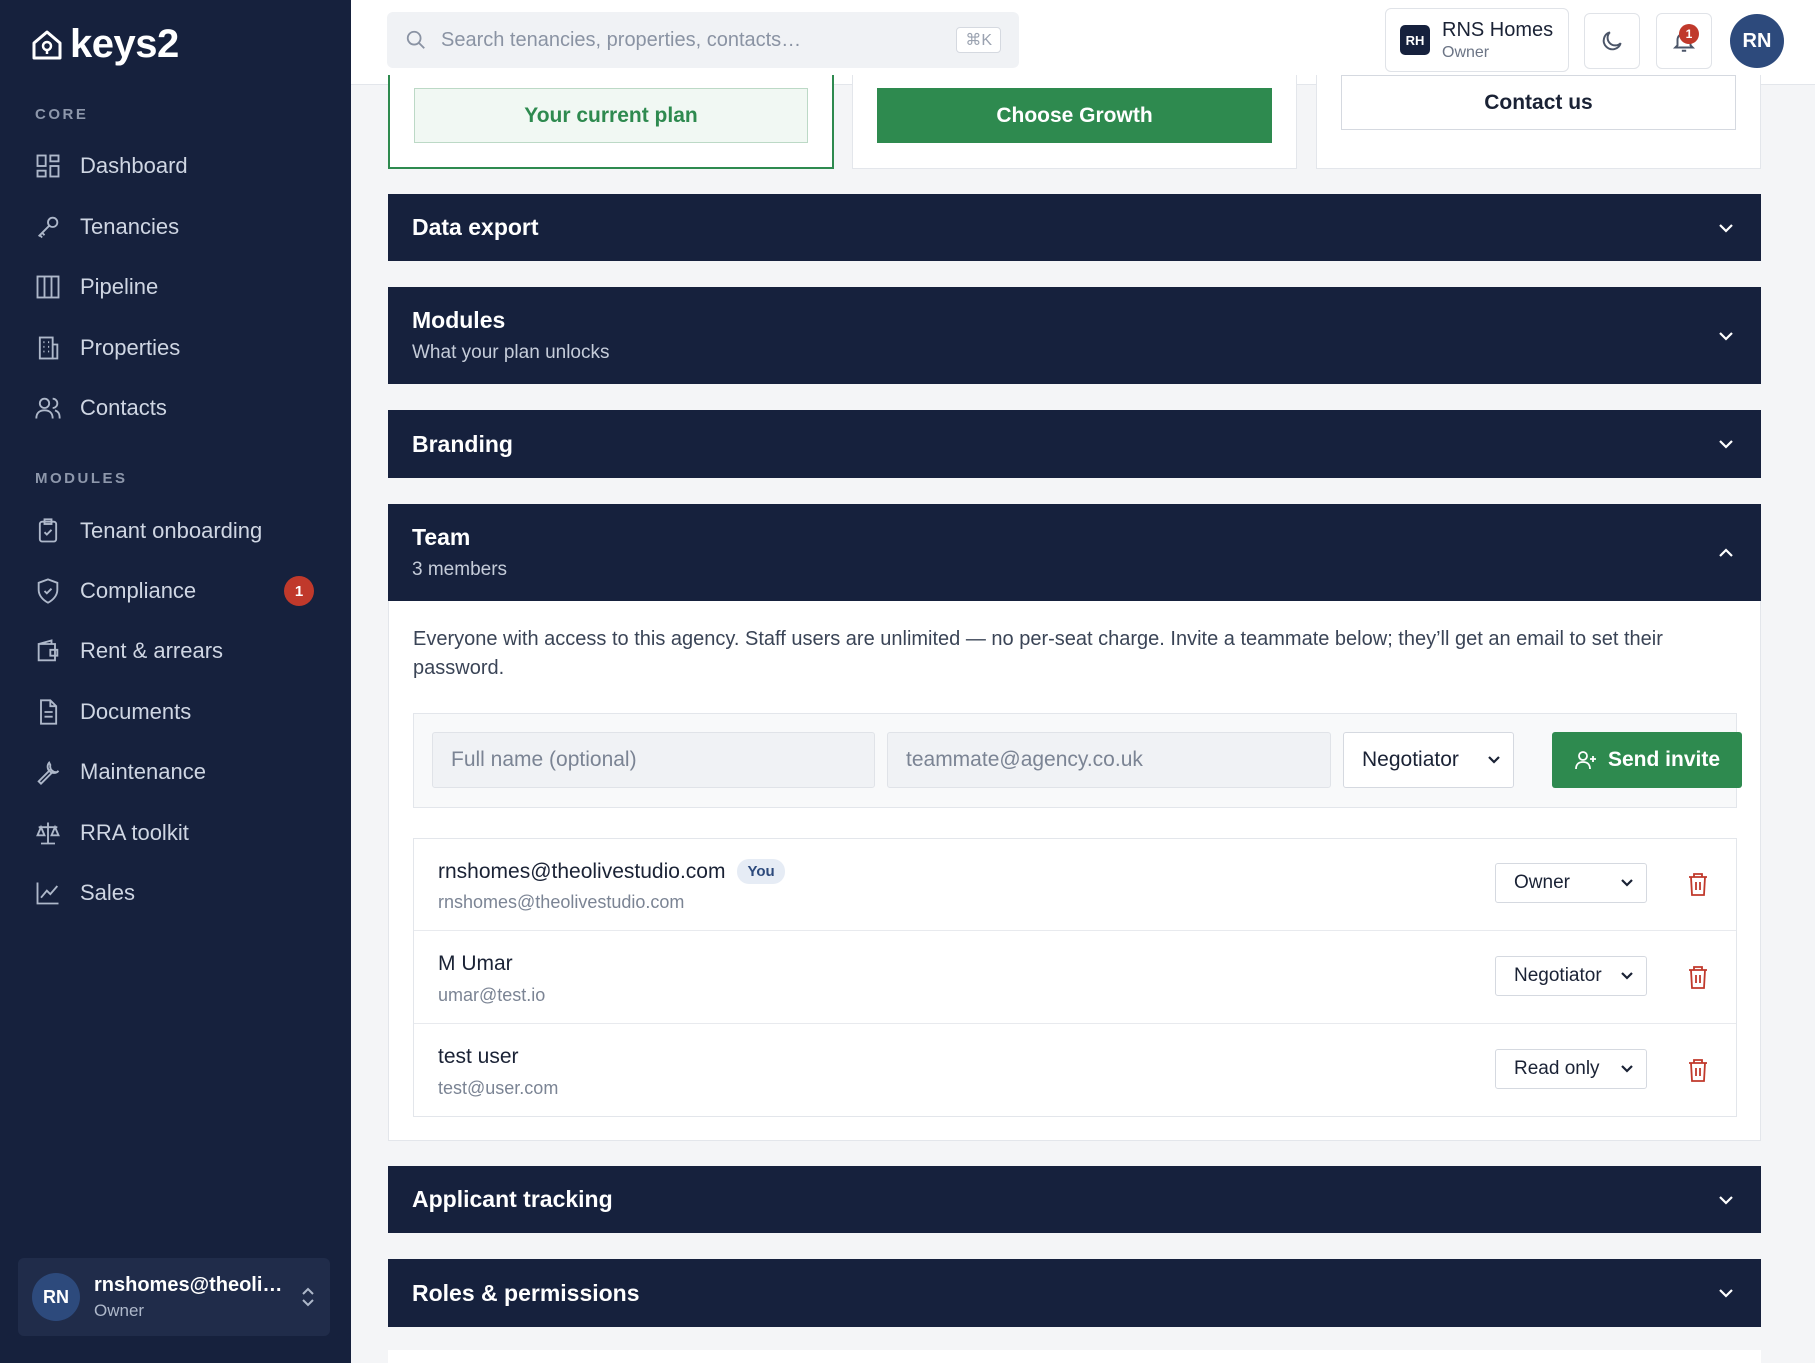 The width and height of the screenshot is (1815, 1363). Describe the element at coordinates (179, 651) in the screenshot. I see `sidebar-item-rent-arrears: Rent & arrears` at that location.